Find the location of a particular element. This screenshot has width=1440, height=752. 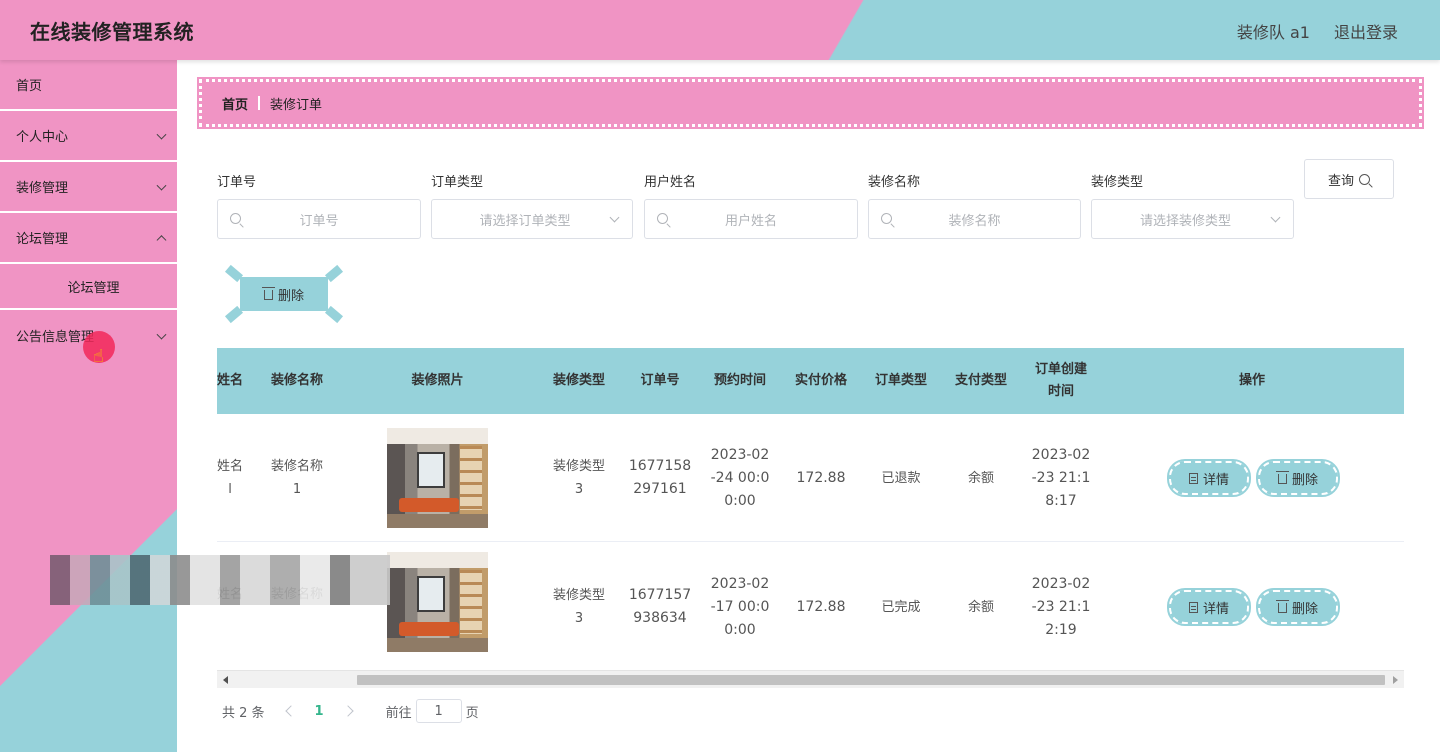

cell-order-no: 1677157 938634 is located at coordinates (660, 606).